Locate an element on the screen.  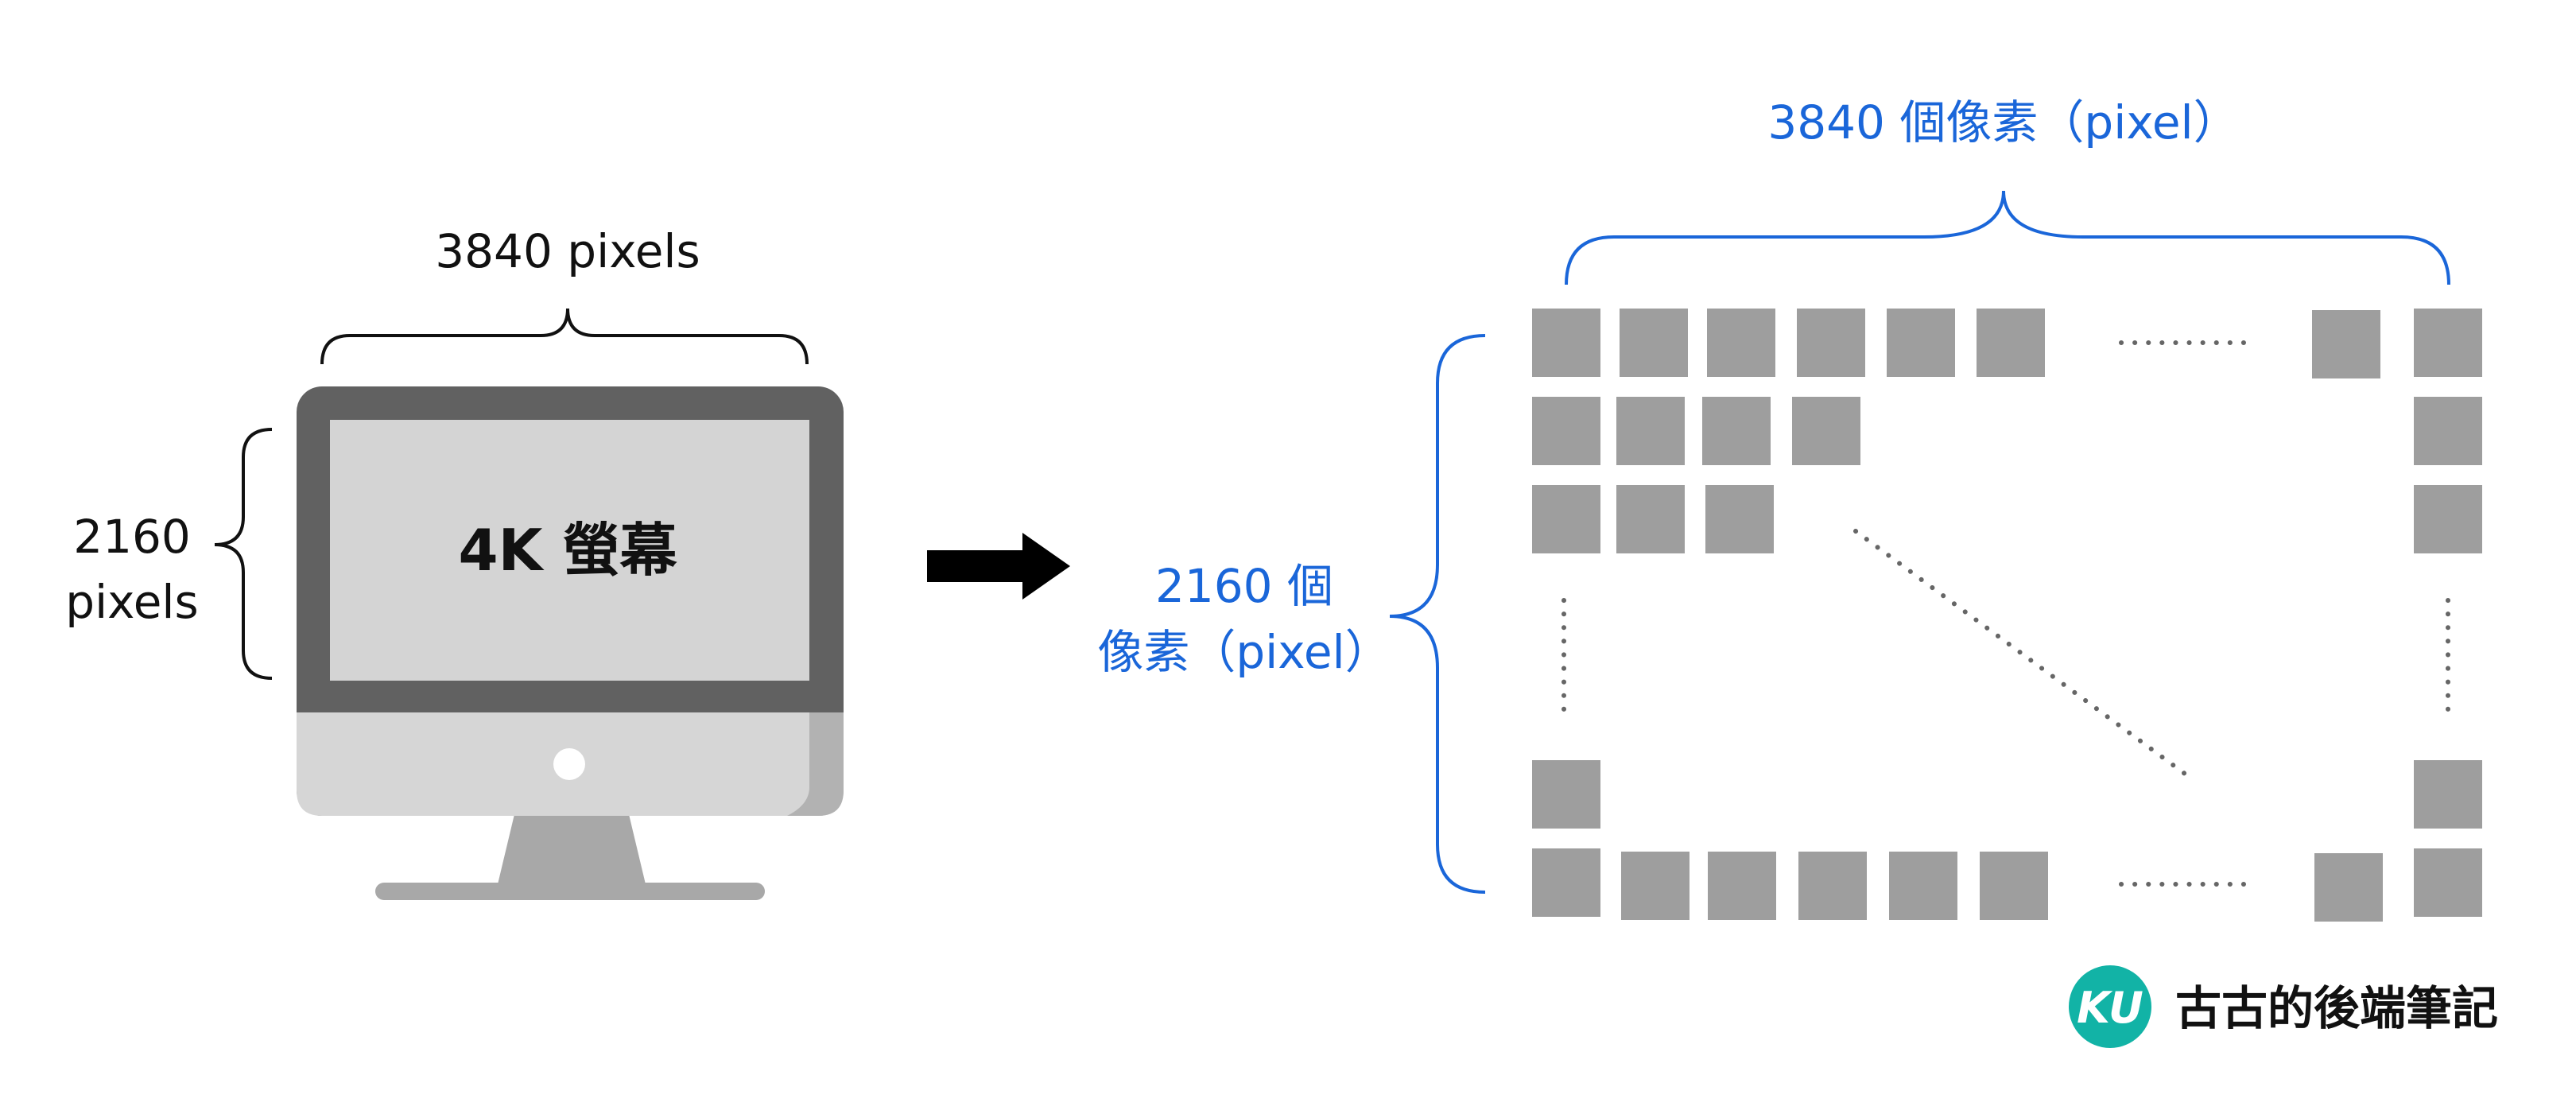
monitor-height-label-line1: 2160 is located at coordinates (132, 537).